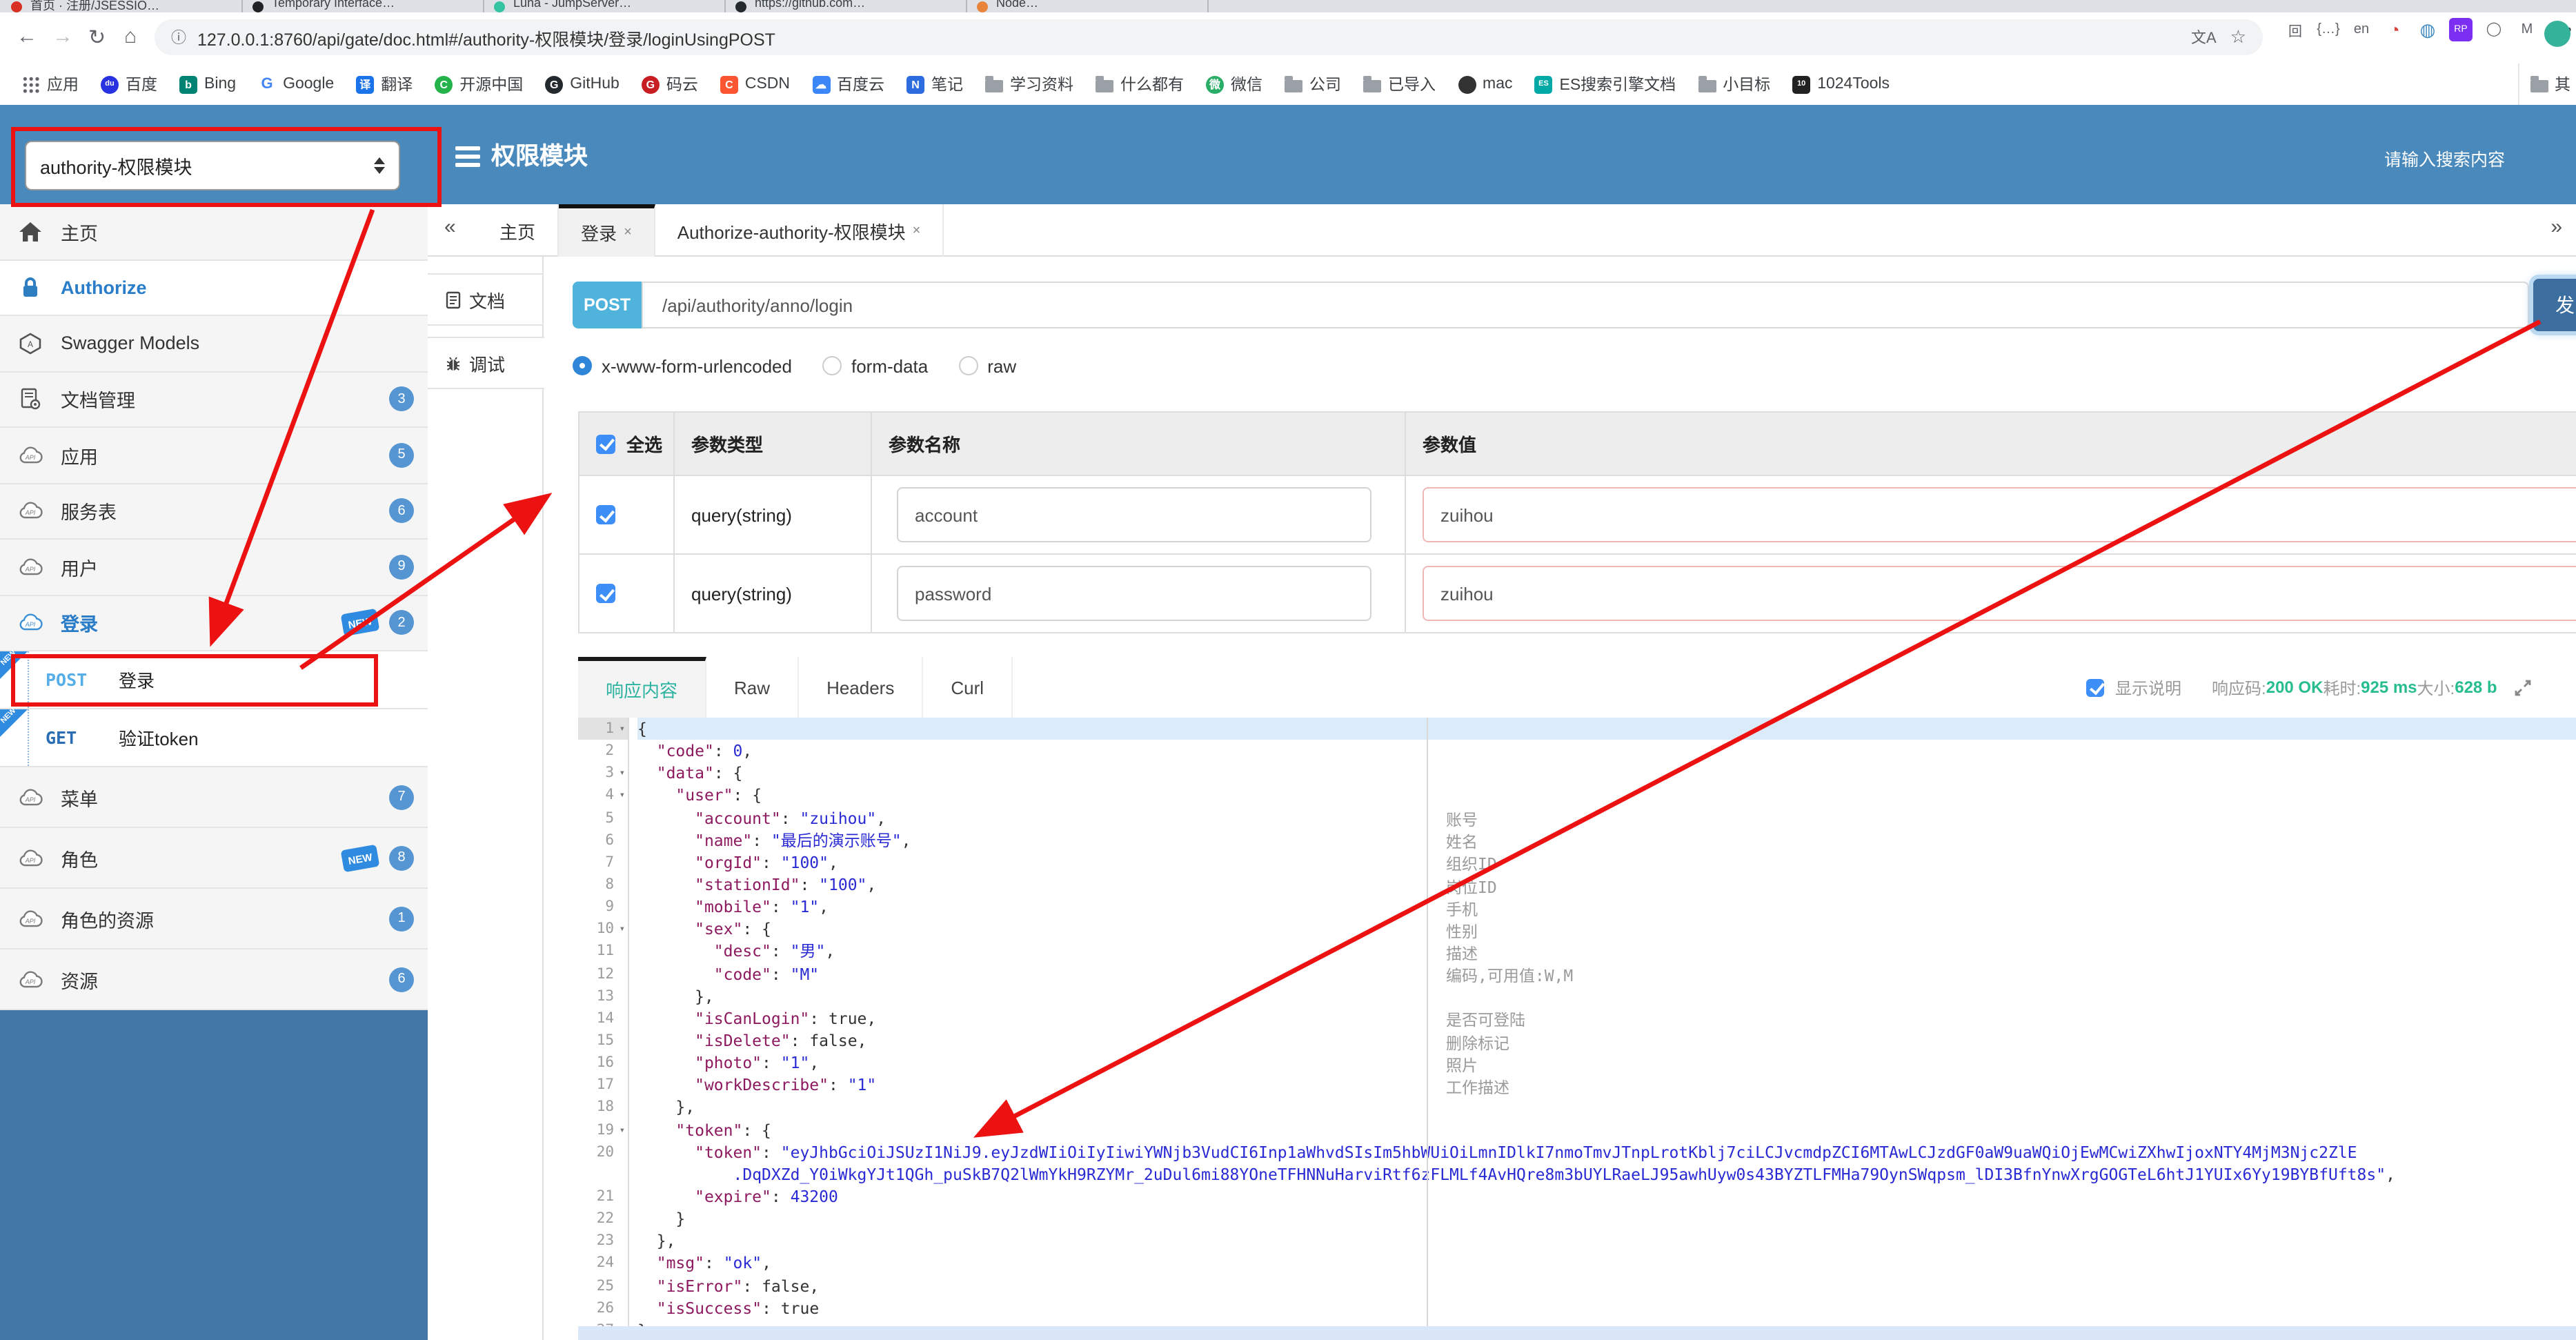 The width and height of the screenshot is (2576, 1340). Describe the element at coordinates (214, 344) in the screenshot. I see `sidebar-item-Swagger Models: A Swagger Models` at that location.